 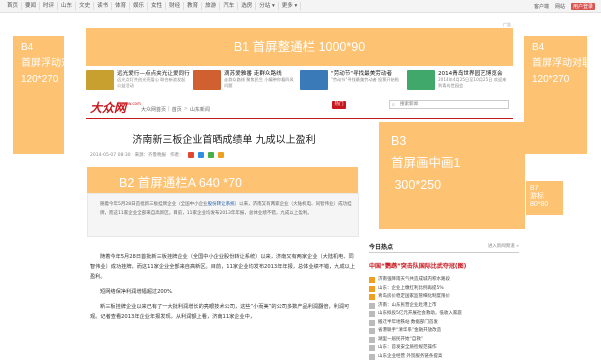 I want to click on ad-b3-label: B3 首屏画中画1 300*250, so click(x=425, y=163).